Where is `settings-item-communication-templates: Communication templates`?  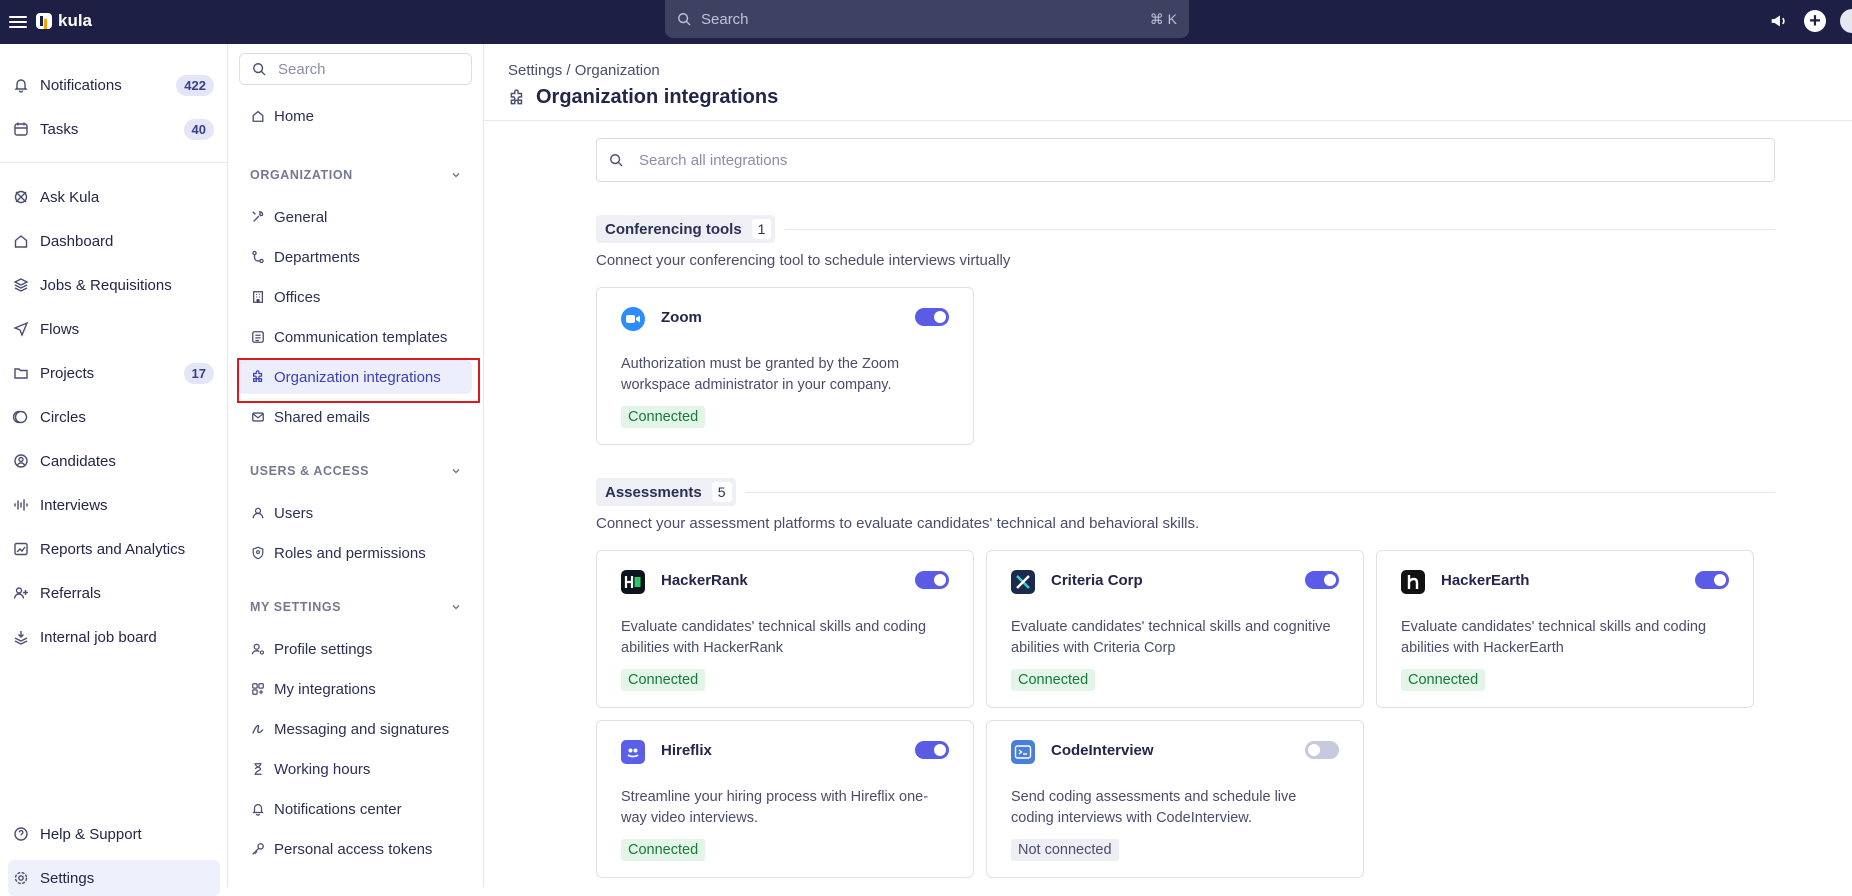
settings-item-communication-templates: Communication templates is located at coordinates (355, 337).